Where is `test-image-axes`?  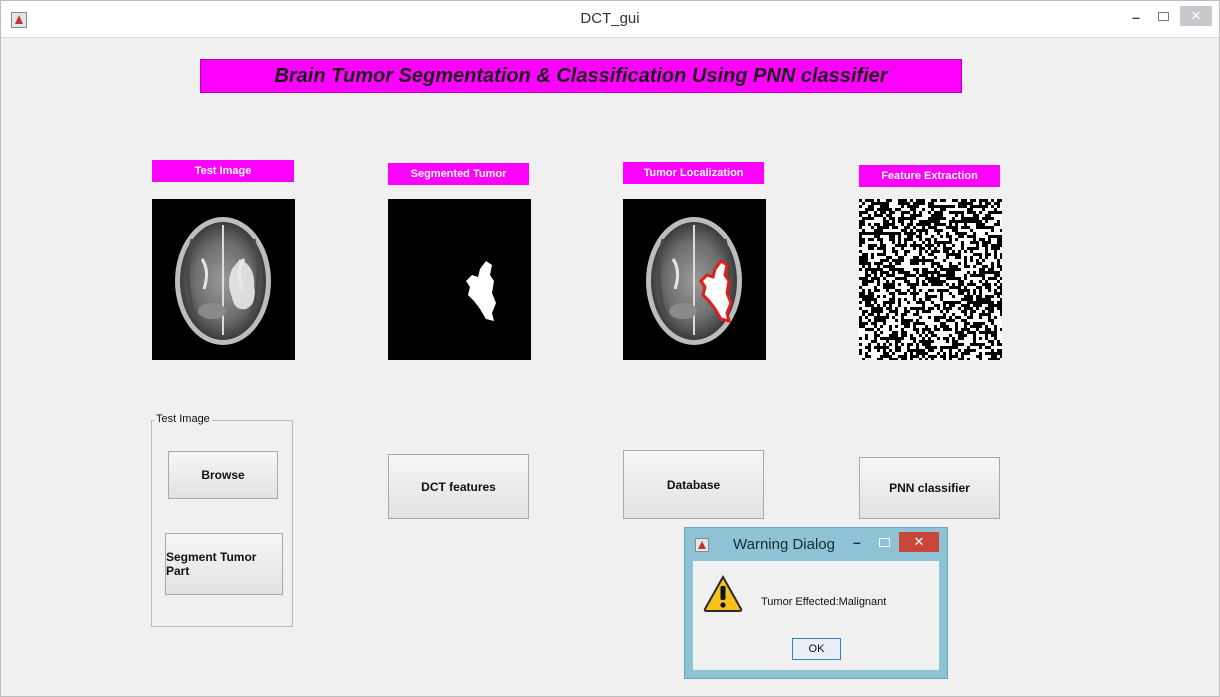
test-image-axes is located at coordinates (223, 279).